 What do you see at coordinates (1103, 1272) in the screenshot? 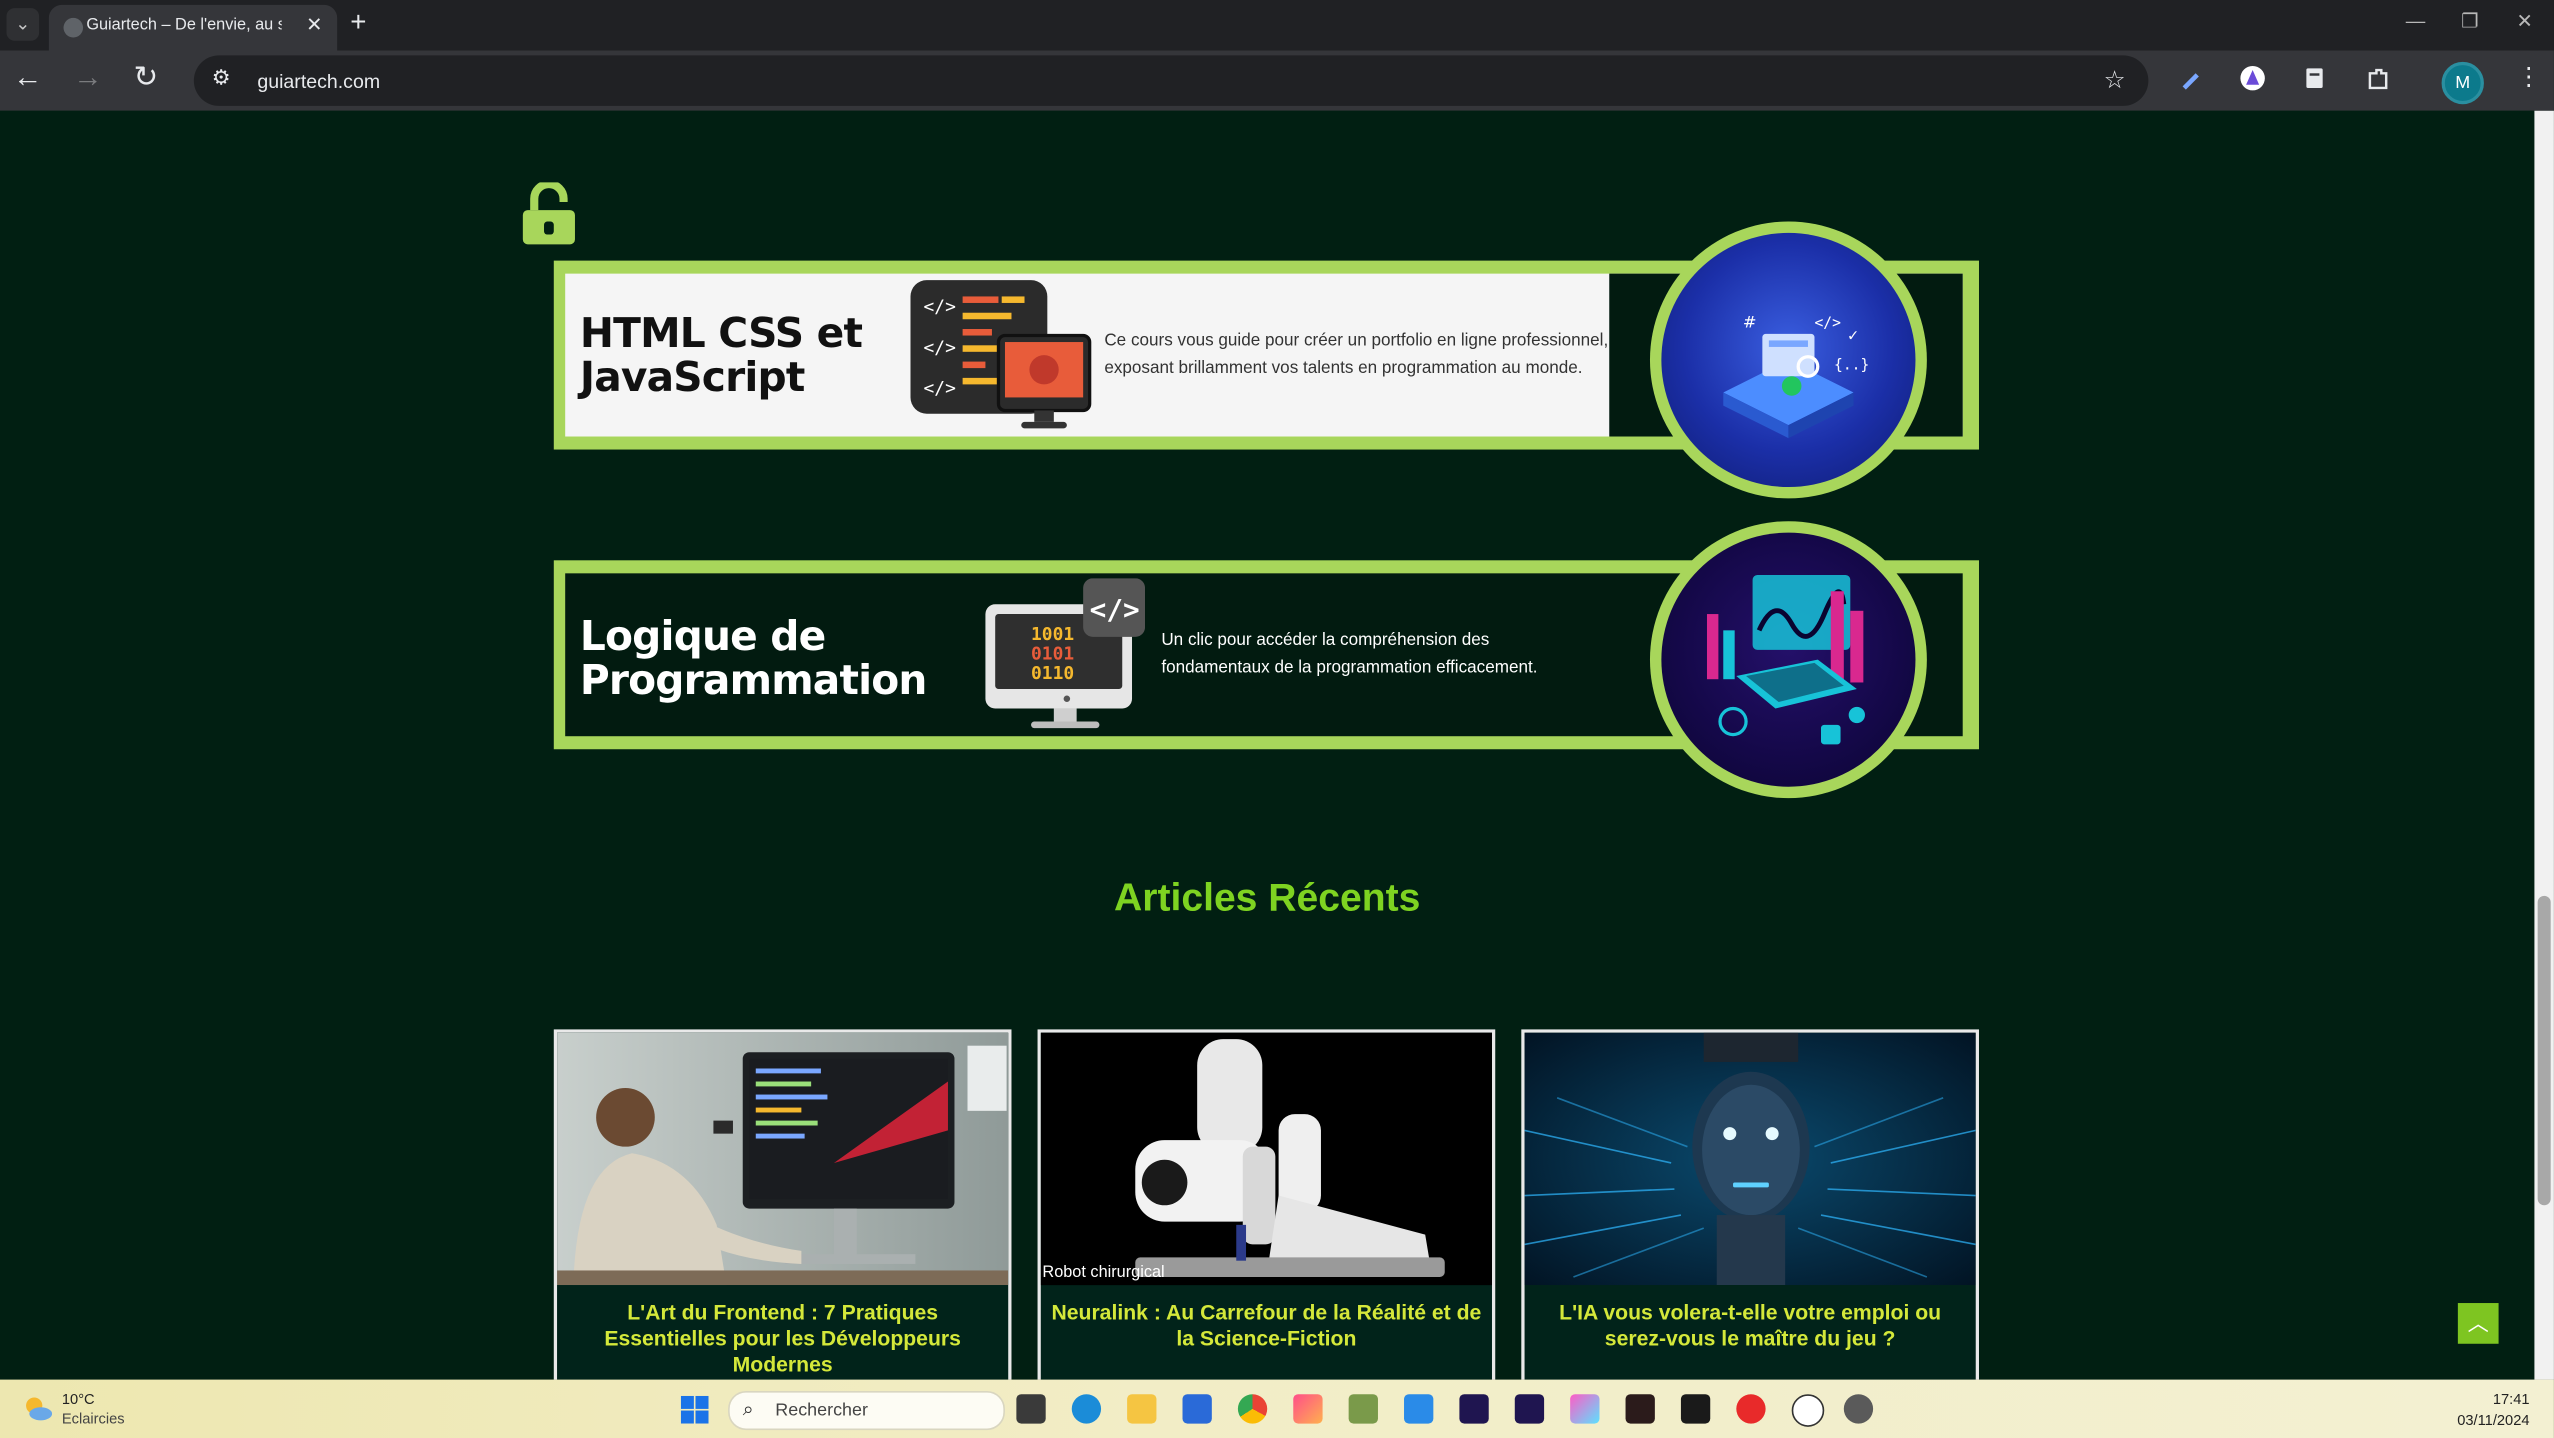
I see `image-caption: Robot chirurgical` at bounding box center [1103, 1272].